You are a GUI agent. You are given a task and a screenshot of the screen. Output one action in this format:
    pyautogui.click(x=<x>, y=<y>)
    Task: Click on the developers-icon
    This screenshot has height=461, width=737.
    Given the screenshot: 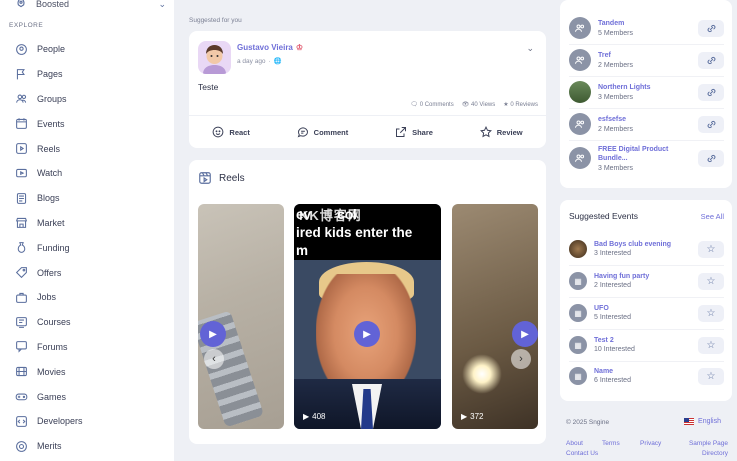 What is the action you would take?
    pyautogui.click(x=21, y=421)
    